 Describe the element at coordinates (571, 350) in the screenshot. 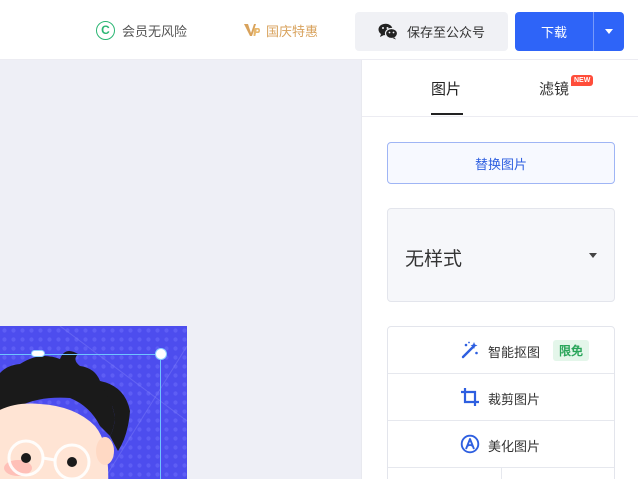

I see `free-badge: 限免` at that location.